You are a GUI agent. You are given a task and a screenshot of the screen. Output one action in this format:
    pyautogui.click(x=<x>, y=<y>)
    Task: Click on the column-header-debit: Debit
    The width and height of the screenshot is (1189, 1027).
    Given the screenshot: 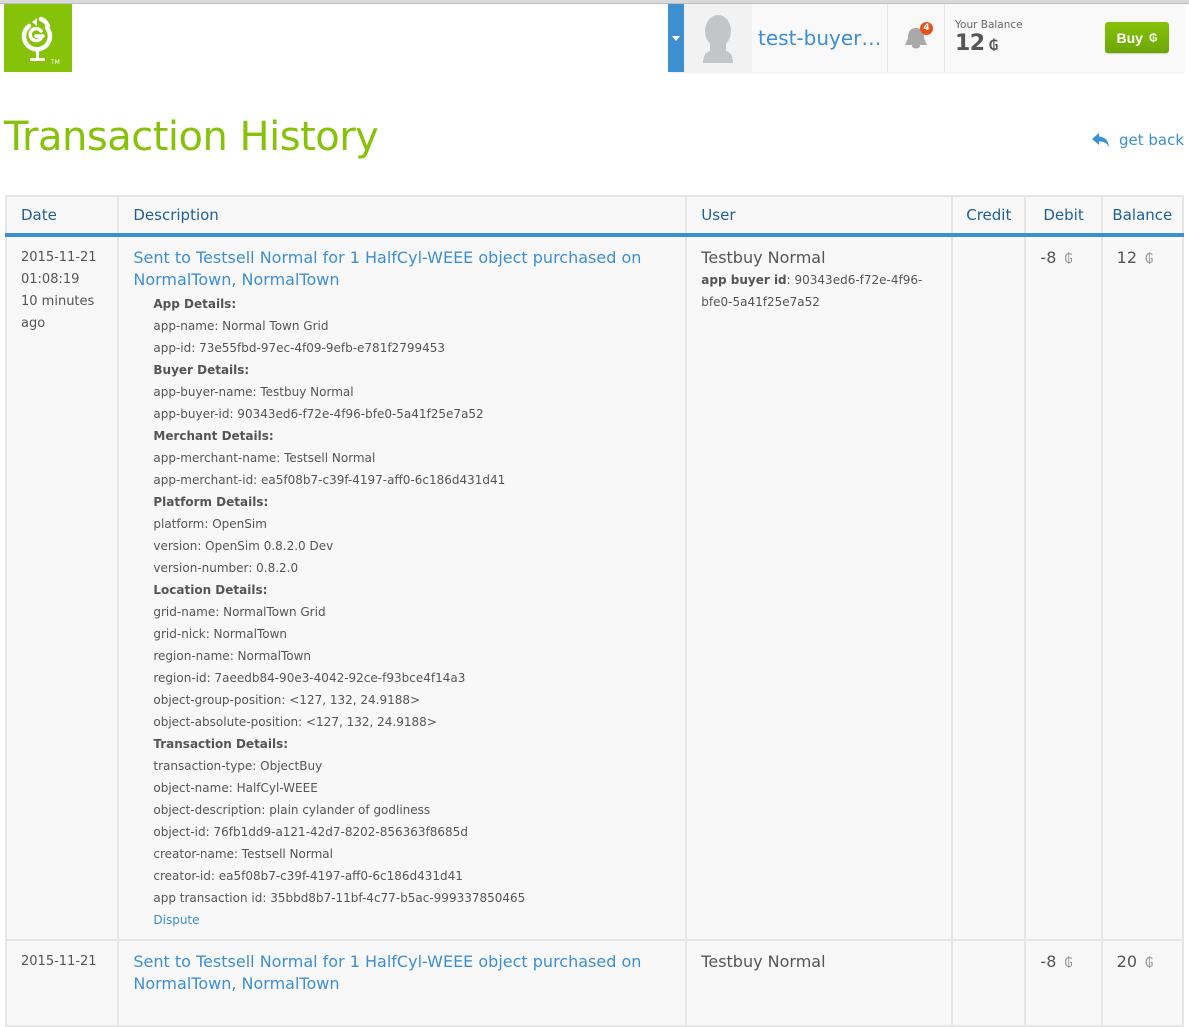 What is the action you would take?
    pyautogui.click(x=1063, y=216)
    